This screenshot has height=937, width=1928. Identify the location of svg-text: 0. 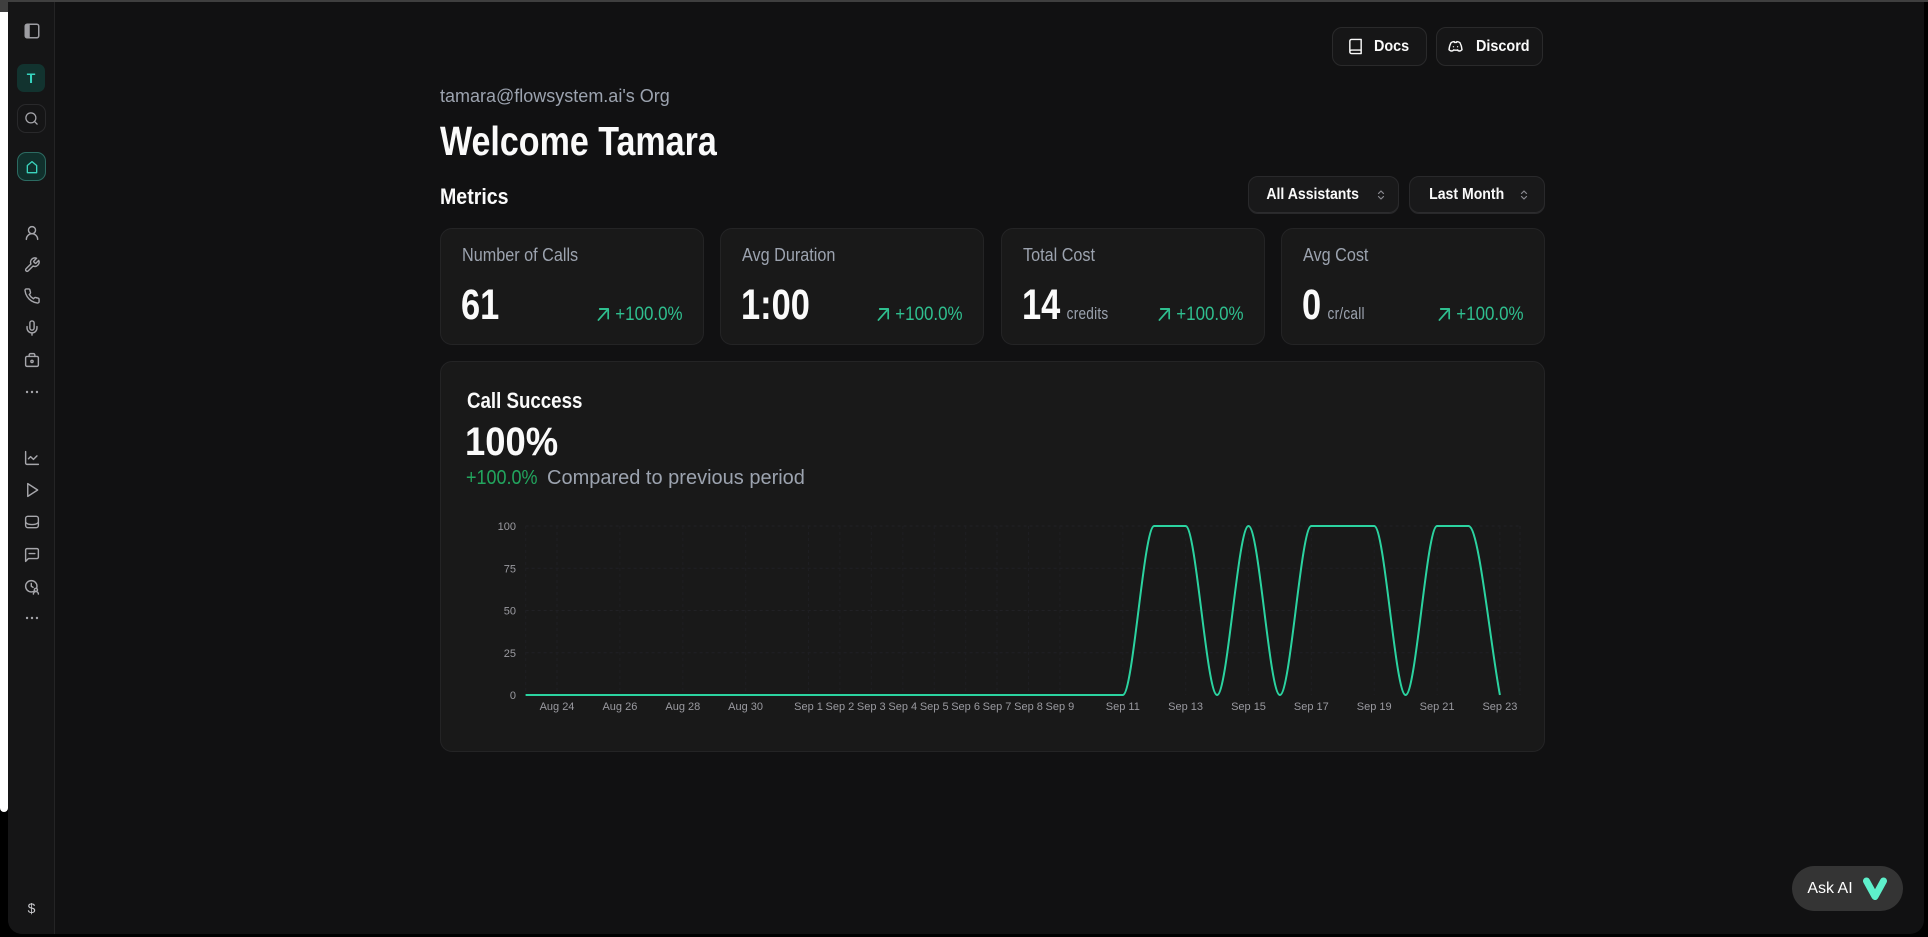
(513, 696).